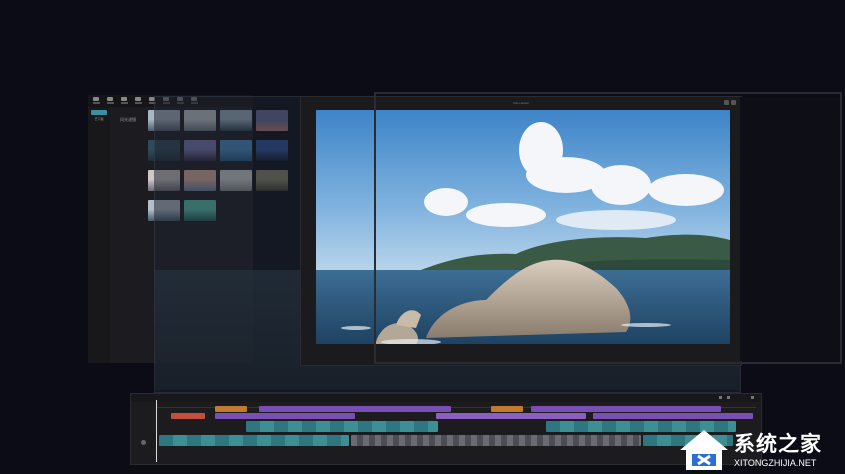  What do you see at coordinates (99, 119) in the screenshot?
I see `sidenav-item-label: 已下载` at bounding box center [99, 119].